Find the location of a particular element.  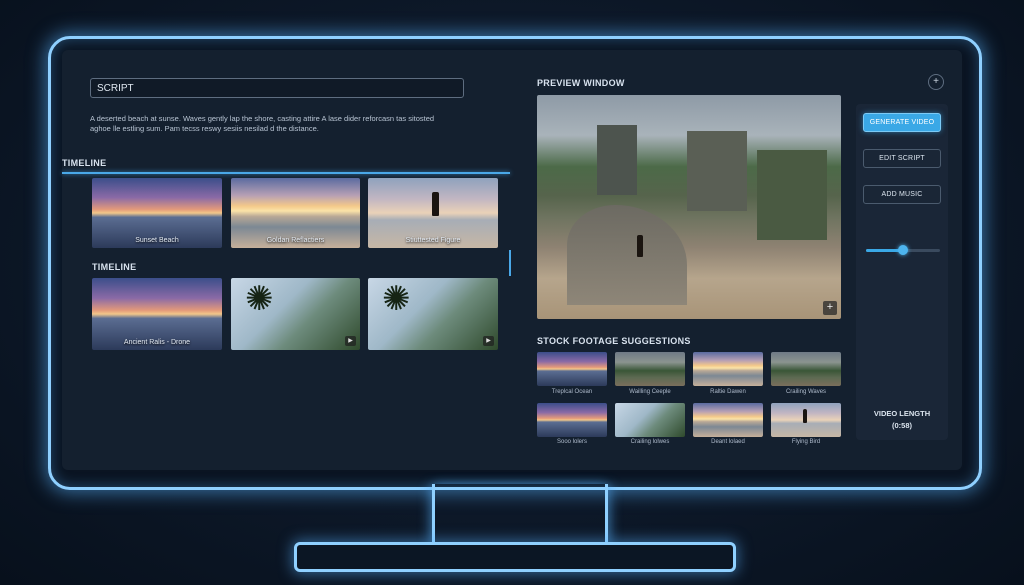

clip-caption: Sunset Beach is located at coordinates (157, 240).